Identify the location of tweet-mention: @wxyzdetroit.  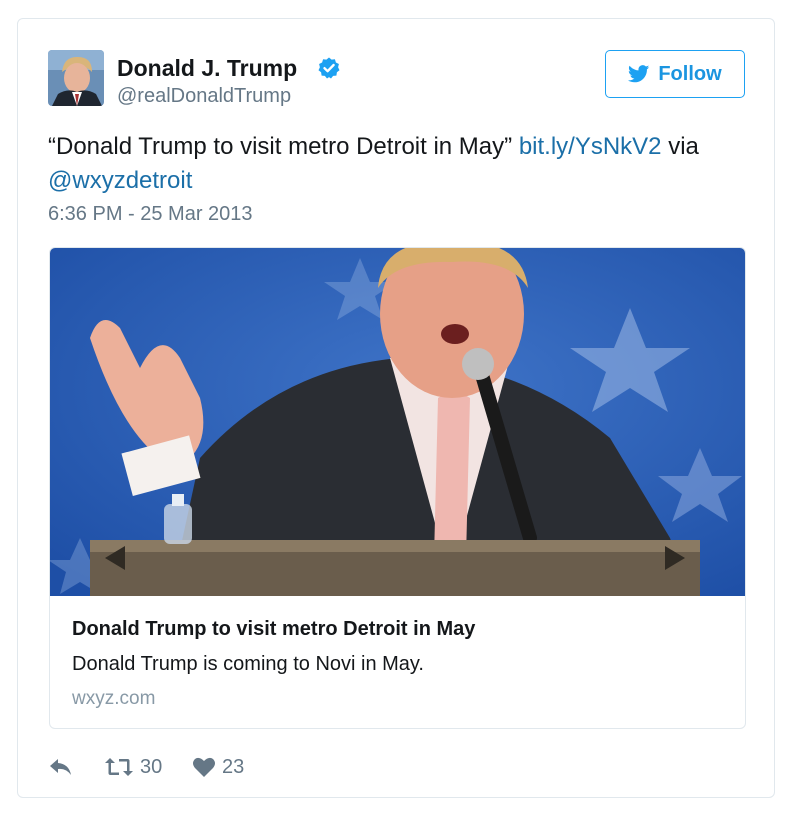
(120, 180).